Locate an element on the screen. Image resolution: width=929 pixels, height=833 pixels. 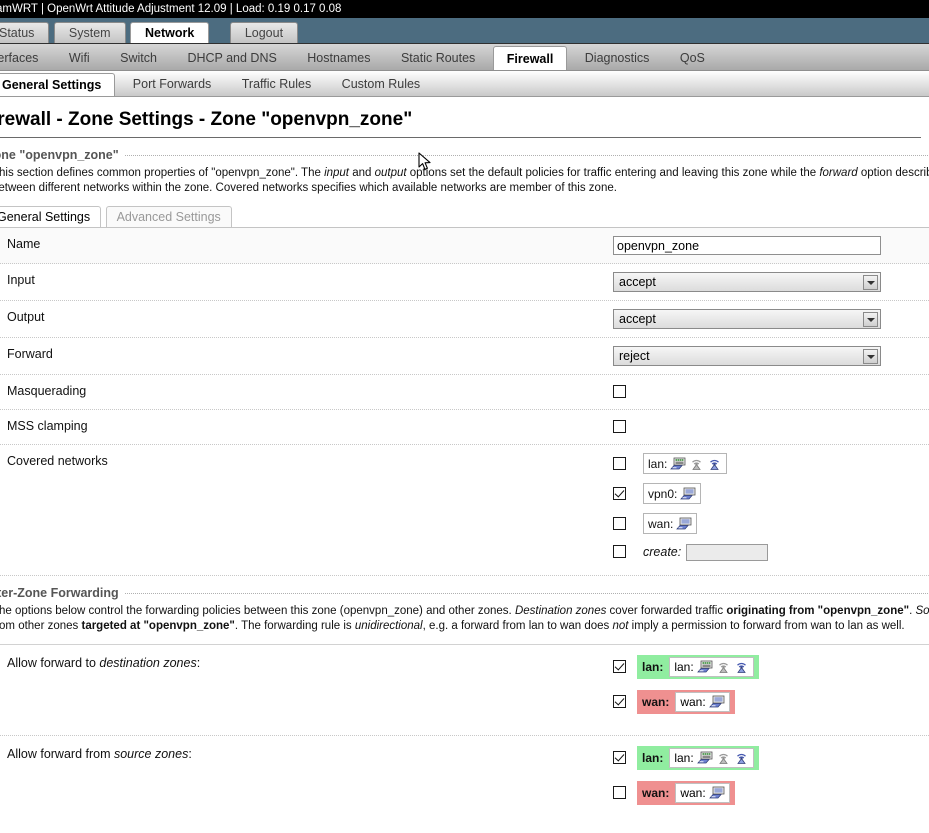
subnav-item-diagnostics: Diagnostics is located at coordinates (617, 58).